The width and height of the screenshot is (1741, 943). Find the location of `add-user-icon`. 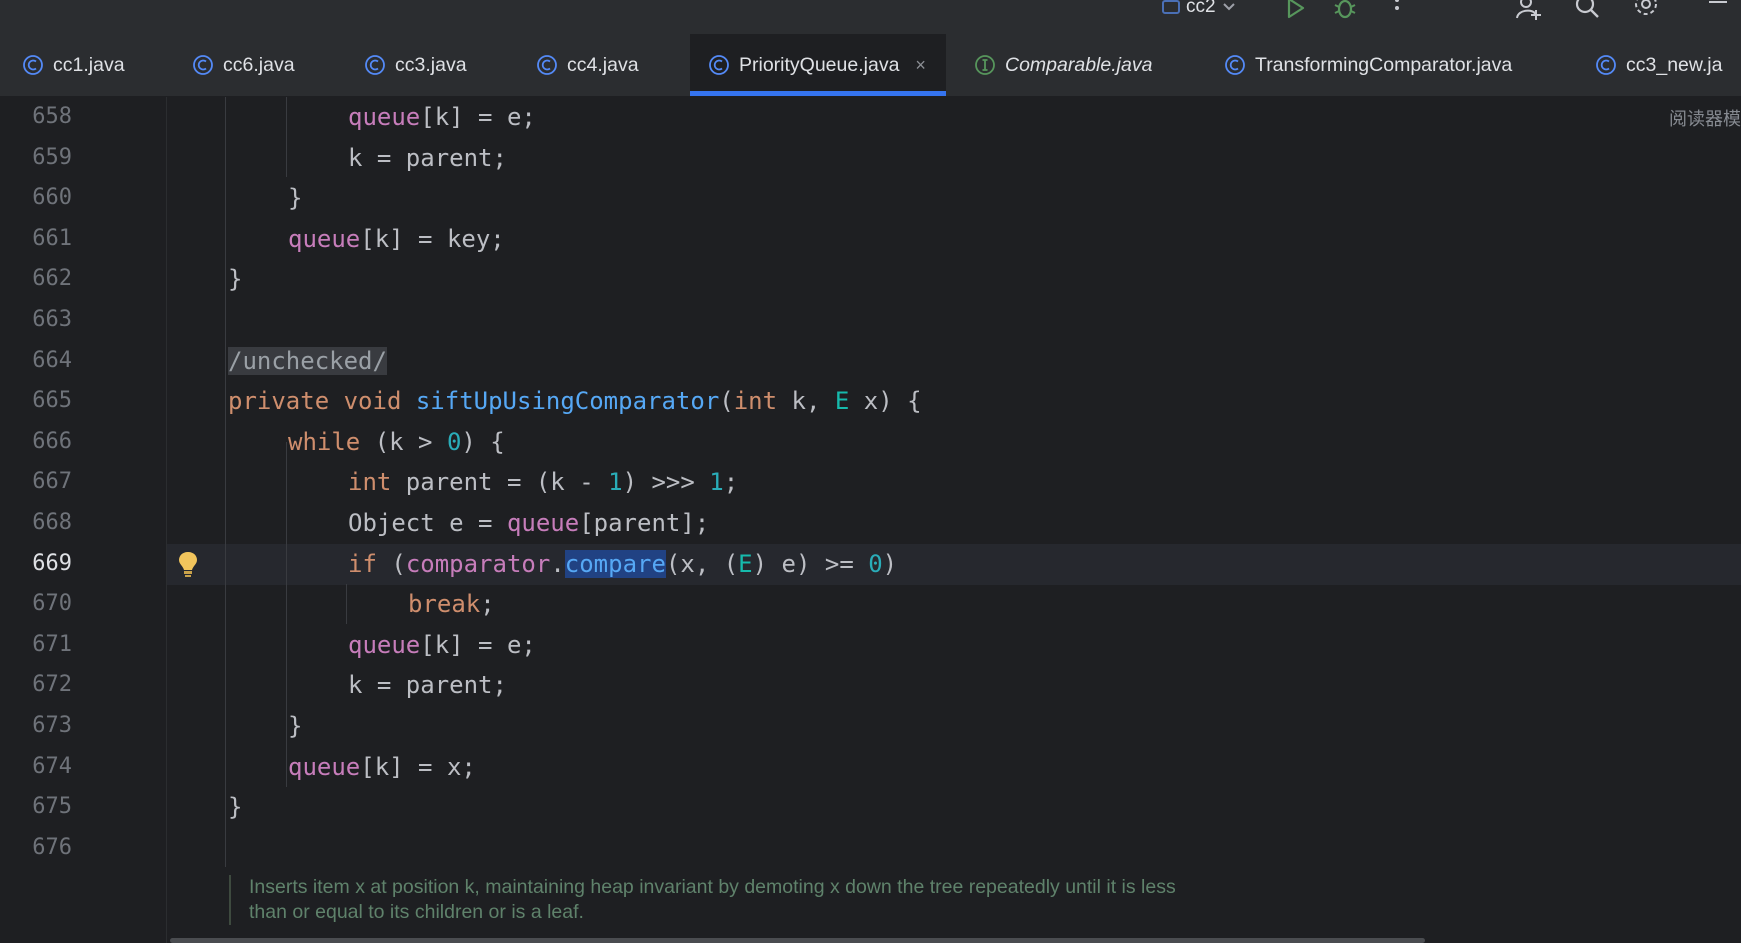

add-user-icon is located at coordinates (1528, 11).